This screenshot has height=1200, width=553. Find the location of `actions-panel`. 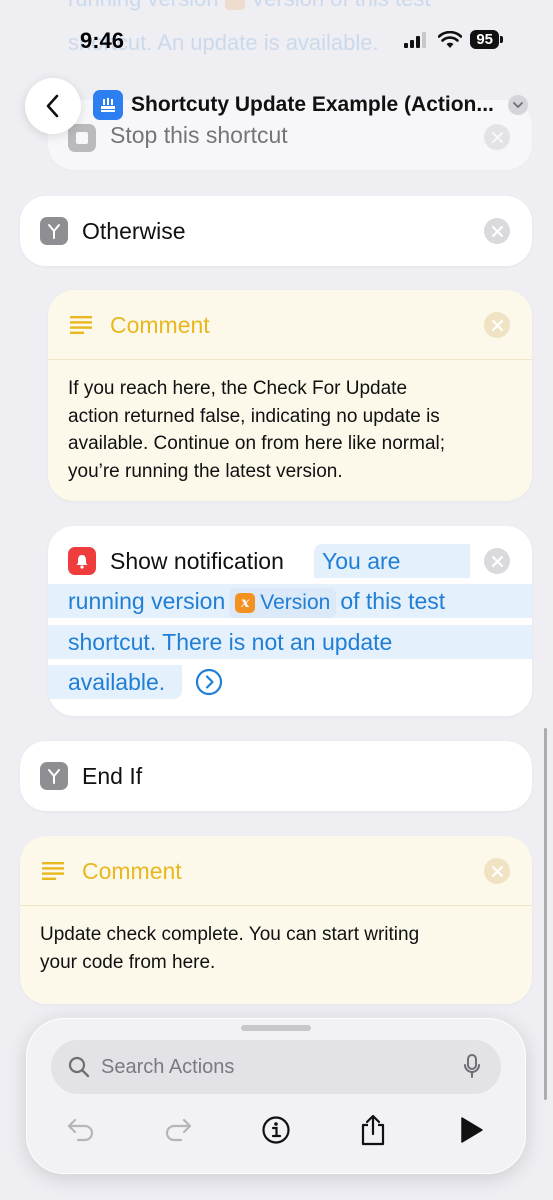

actions-panel is located at coordinates (276, 1096).